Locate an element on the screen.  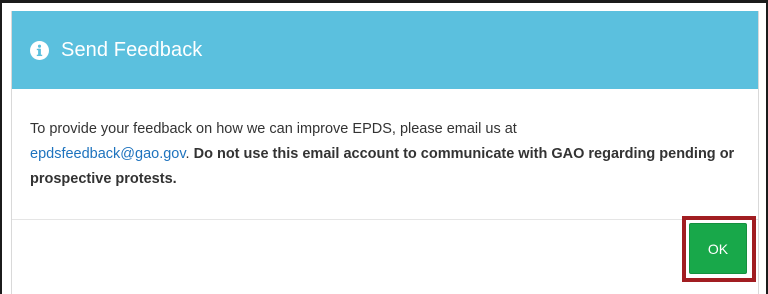
footer-divider is located at coordinates (385, 219).